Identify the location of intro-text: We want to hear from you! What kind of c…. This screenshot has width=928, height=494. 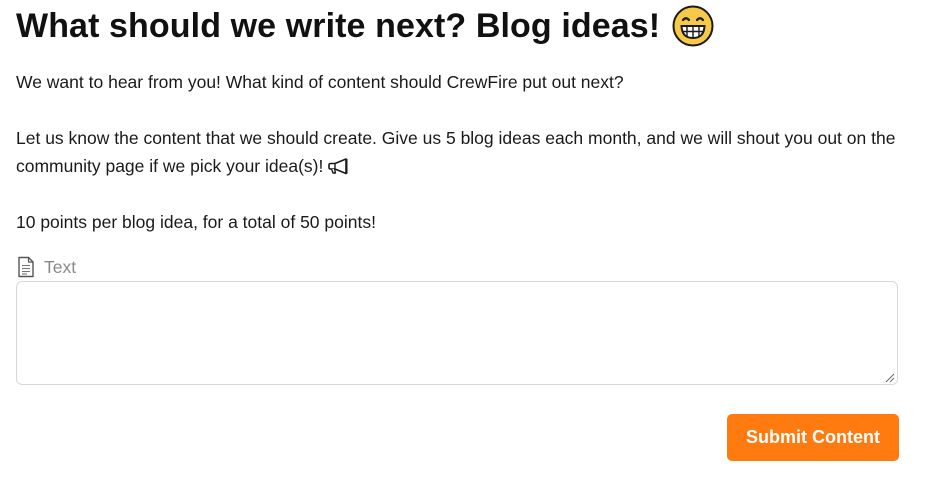
(320, 82).